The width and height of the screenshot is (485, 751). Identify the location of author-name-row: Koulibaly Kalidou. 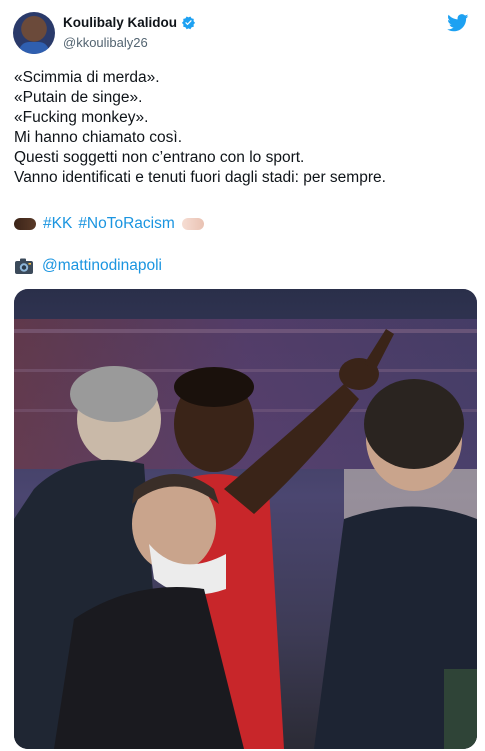
(129, 22).